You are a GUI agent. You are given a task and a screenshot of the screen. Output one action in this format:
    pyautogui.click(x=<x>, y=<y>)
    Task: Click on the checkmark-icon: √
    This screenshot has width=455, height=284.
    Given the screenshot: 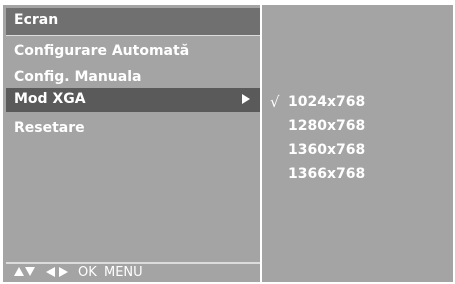 What is the action you would take?
    pyautogui.click(x=275, y=102)
    